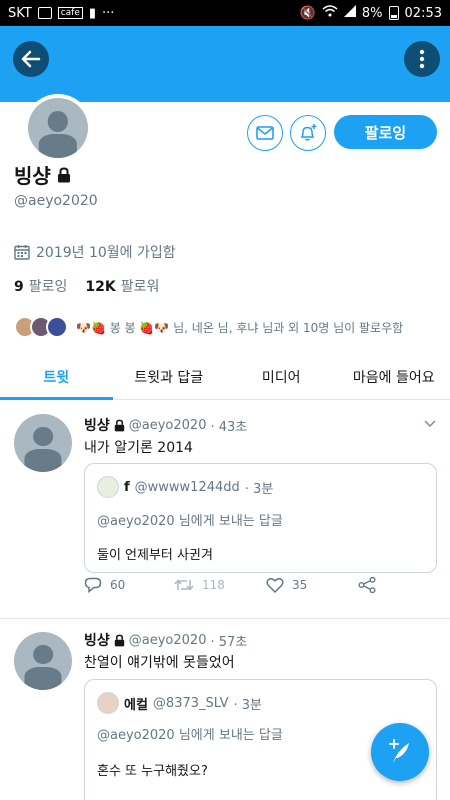 The image size is (450, 800). I want to click on quoted-text: 혼수 또 누구해줬오?, so click(152, 771).